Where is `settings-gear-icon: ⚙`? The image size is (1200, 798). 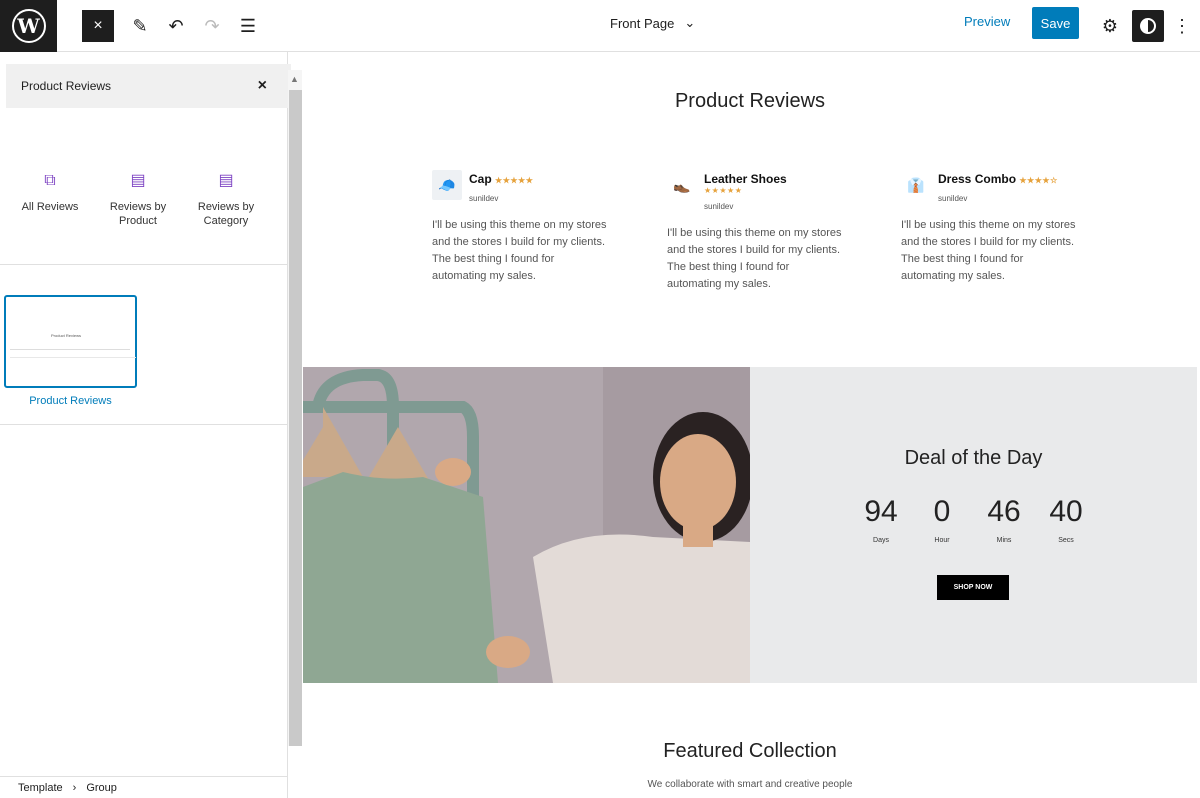
settings-gear-icon: ⚙ is located at coordinates (1110, 26).